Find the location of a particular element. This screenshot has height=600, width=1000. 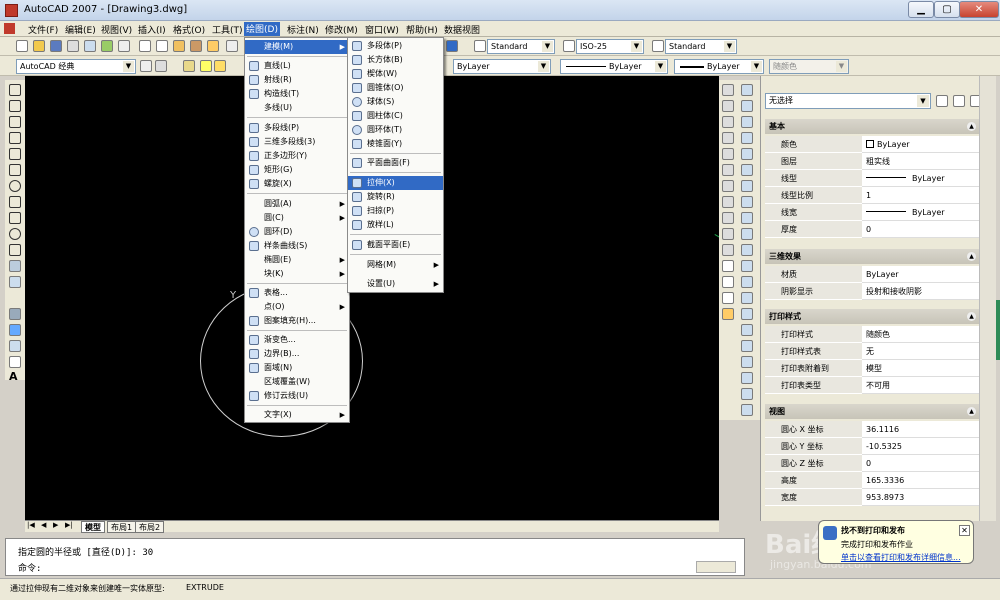

prop-row: 线宽 ByLayer is located at coordinates (872, 212).